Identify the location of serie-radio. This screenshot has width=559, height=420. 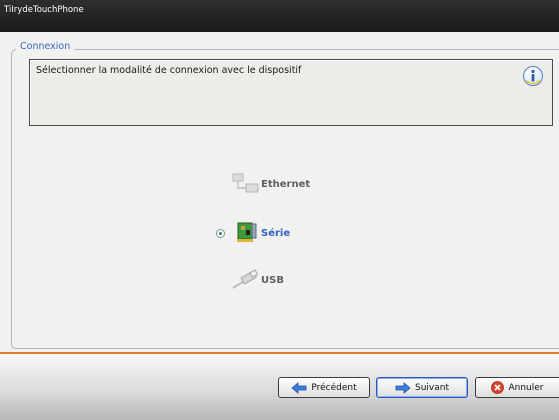
(220, 233).